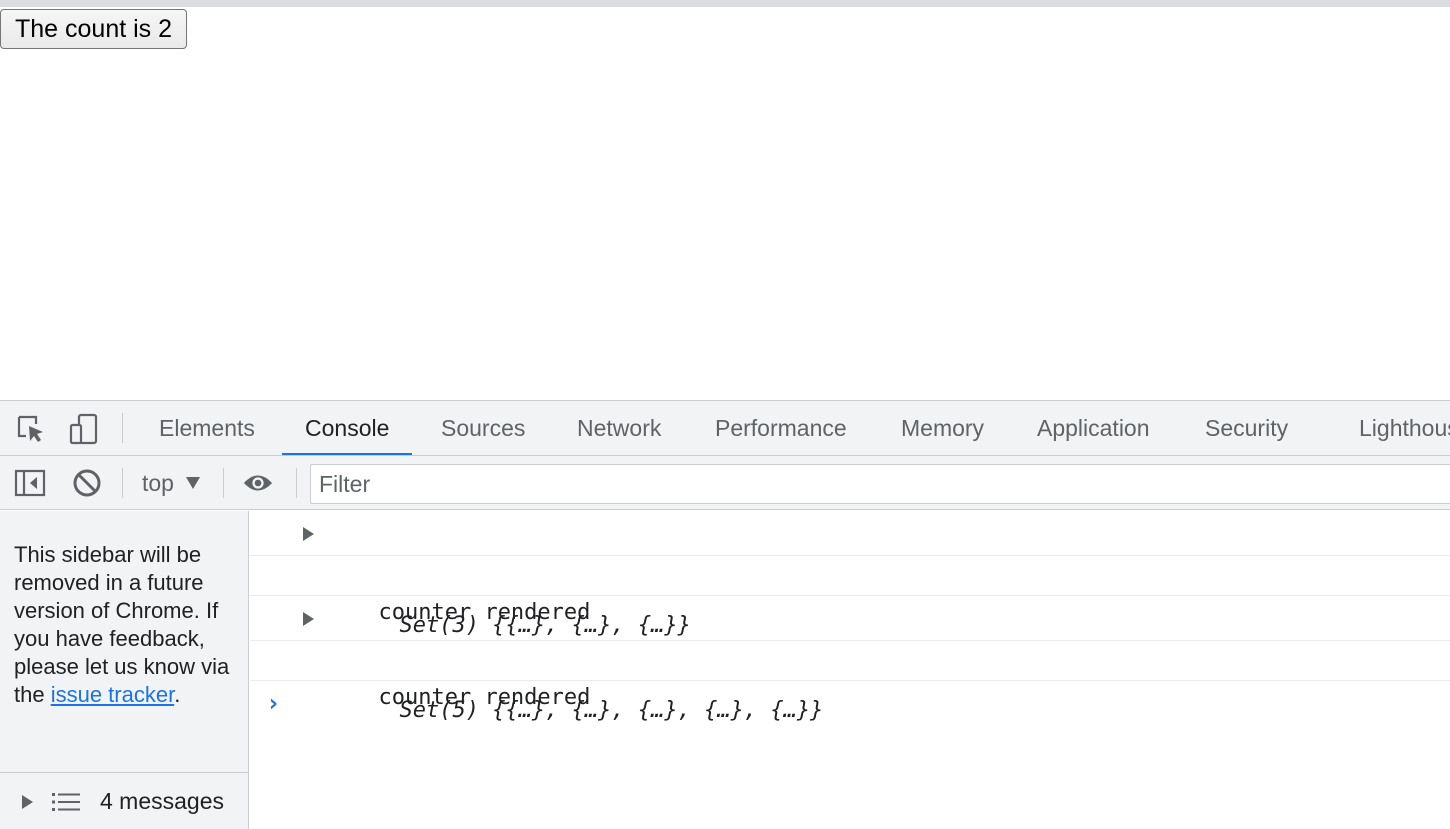  Describe the element at coordinates (619, 428) in the screenshot. I see `tab-network: Network` at that location.